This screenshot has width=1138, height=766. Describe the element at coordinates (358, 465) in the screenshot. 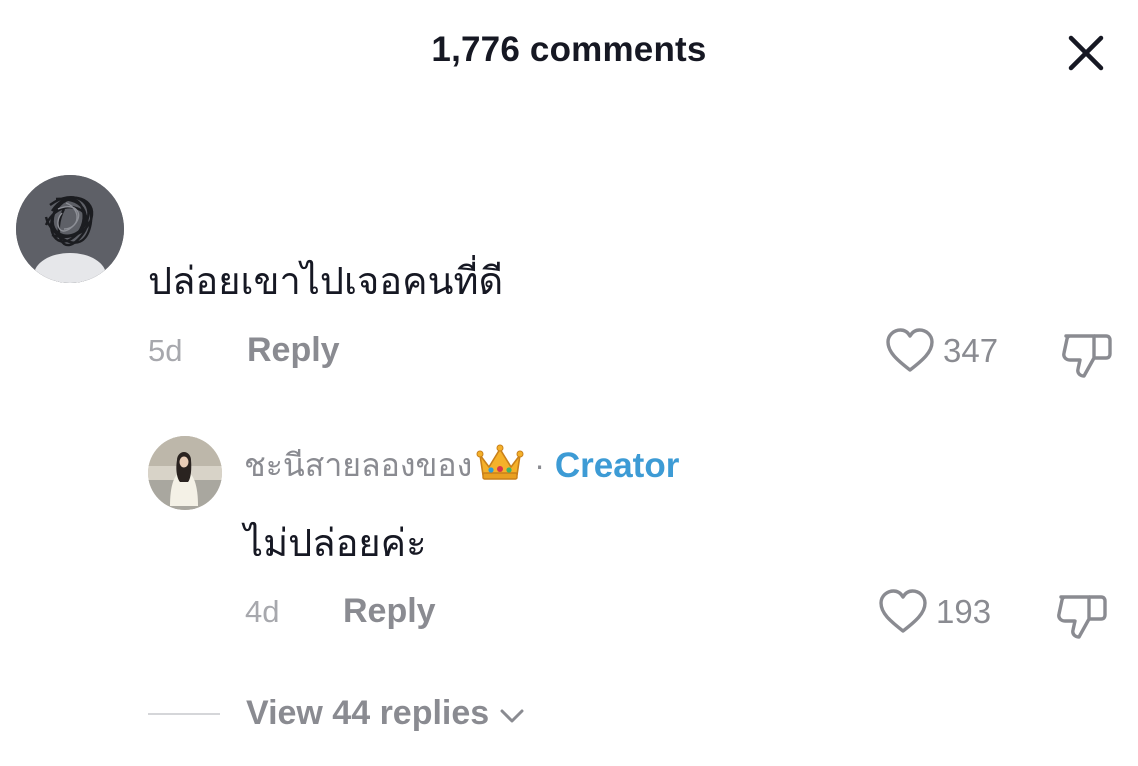

I see `creator-username: ชะนีสายลองของ` at that location.